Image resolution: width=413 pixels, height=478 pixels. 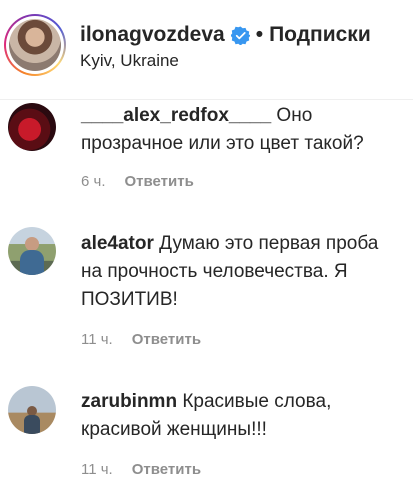 I want to click on post-location: Kyiv, Ukraine, so click(x=129, y=61).